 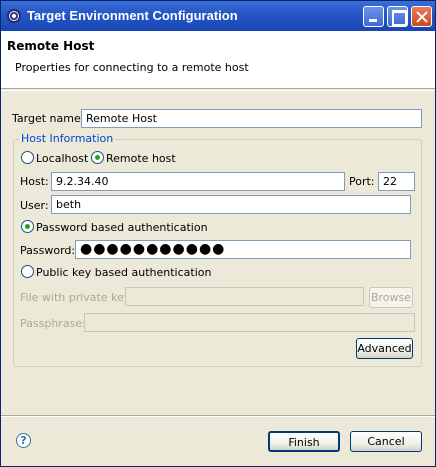 What do you see at coordinates (77, 297) in the screenshot?
I see `private-key-label: File with private key:` at bounding box center [77, 297].